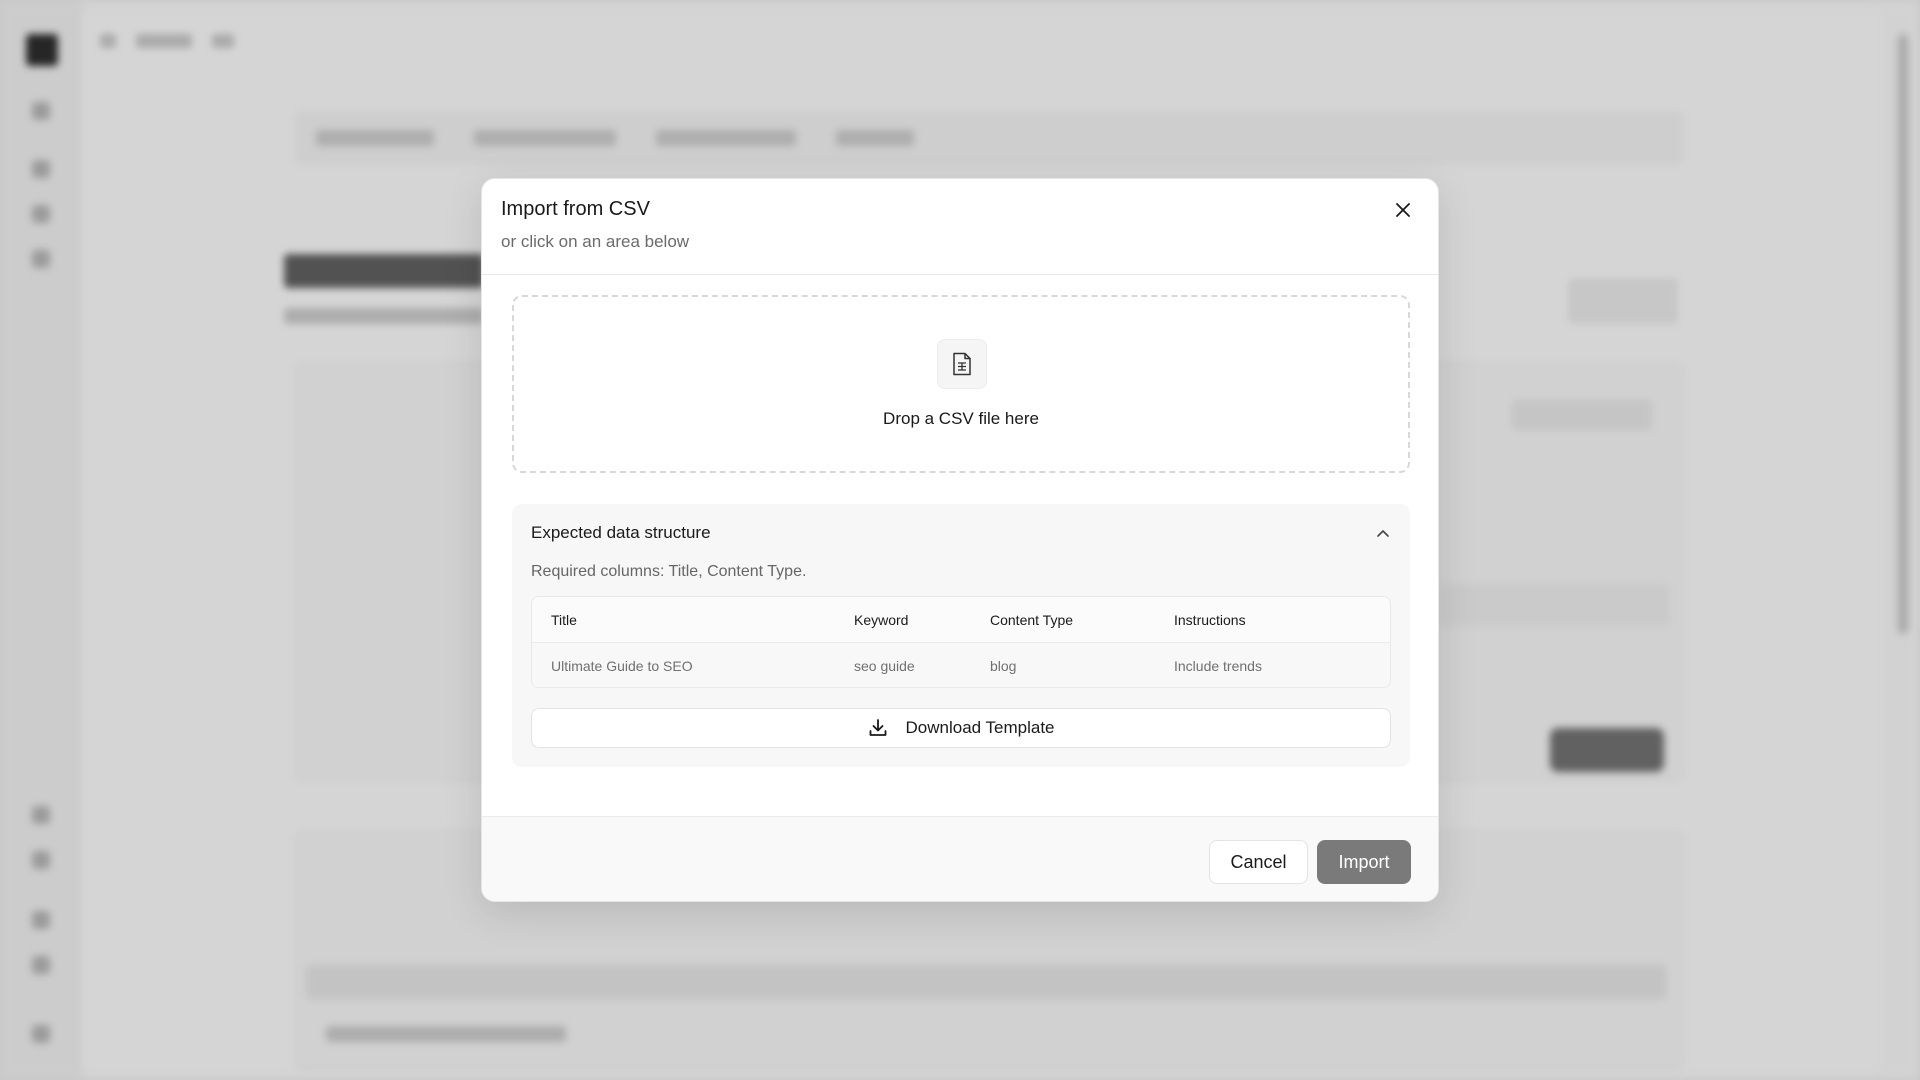  What do you see at coordinates (595, 241) in the screenshot?
I see `dialog-subtitle: or click on an area below` at bounding box center [595, 241].